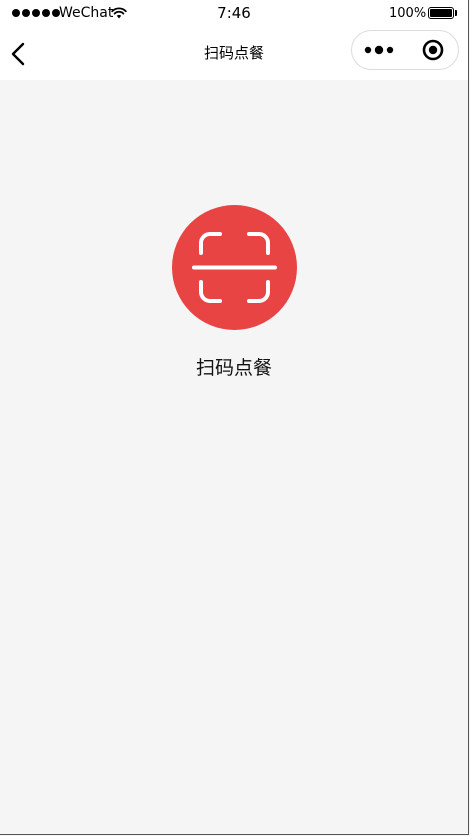 This screenshot has width=470, height=836. I want to click on scan-qr-icon, so click(234, 267).